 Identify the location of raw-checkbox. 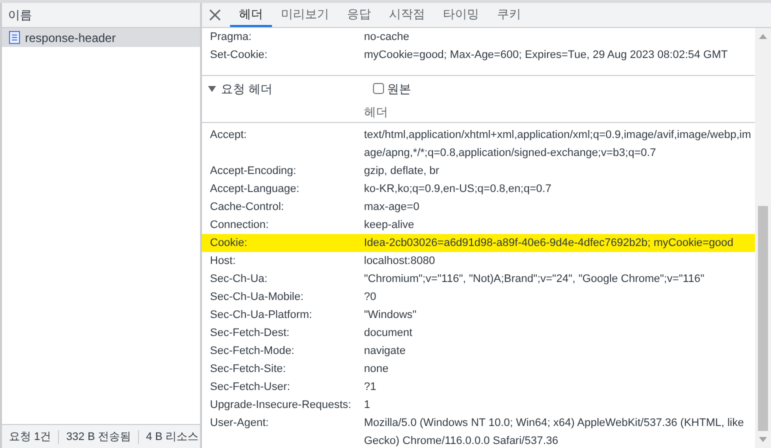
(378, 88).